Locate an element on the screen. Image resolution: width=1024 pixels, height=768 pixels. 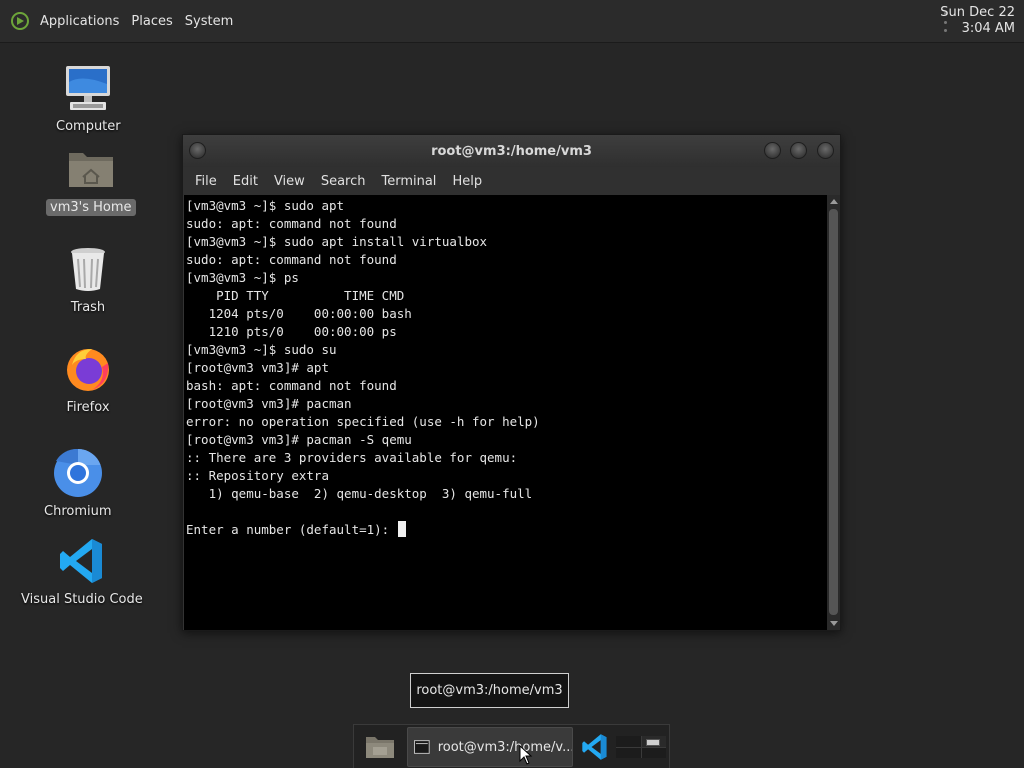
text-cursor is located at coordinates (401, 529).